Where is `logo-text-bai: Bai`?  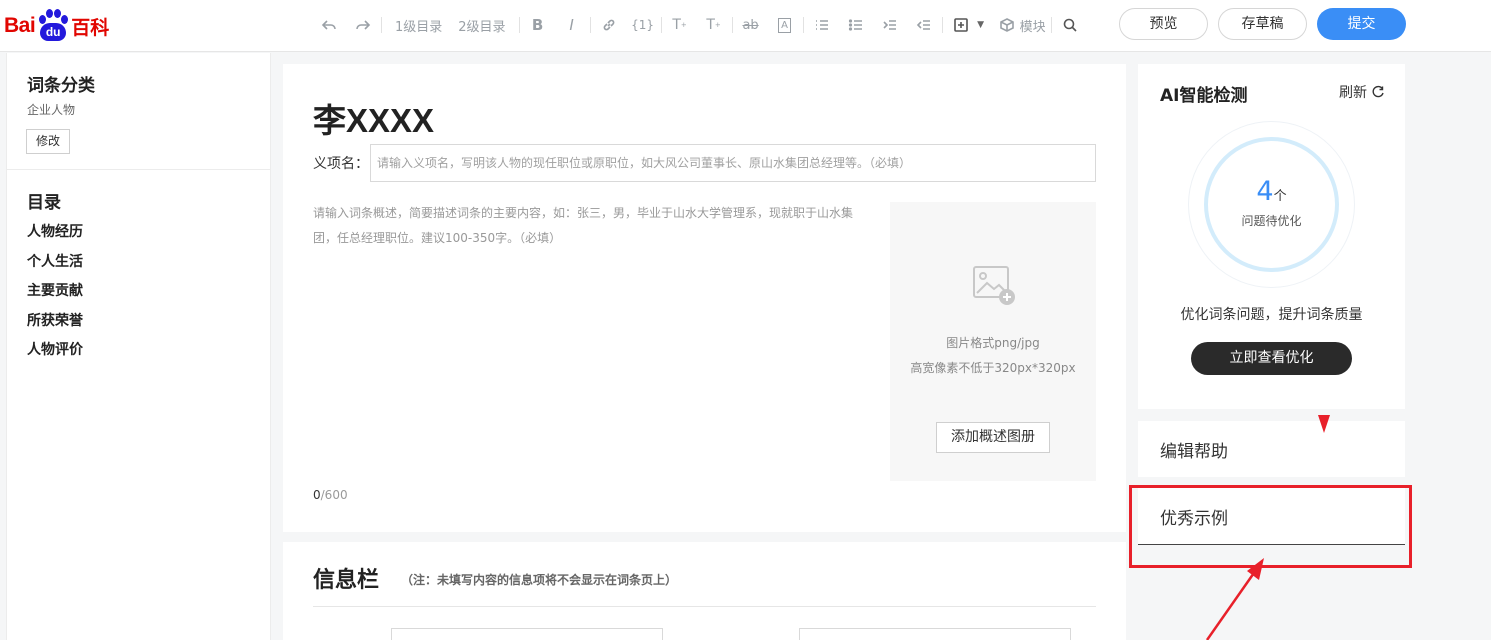 logo-text-bai: Bai is located at coordinates (20, 25).